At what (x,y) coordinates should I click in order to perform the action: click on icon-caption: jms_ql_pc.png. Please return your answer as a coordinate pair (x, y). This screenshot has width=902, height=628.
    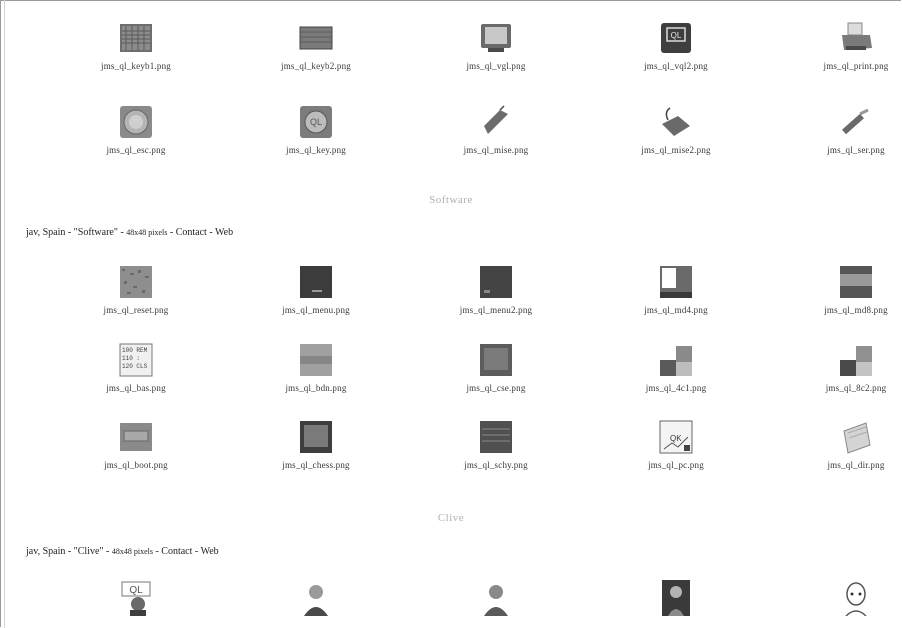
    Looking at the image, I should click on (676, 465).